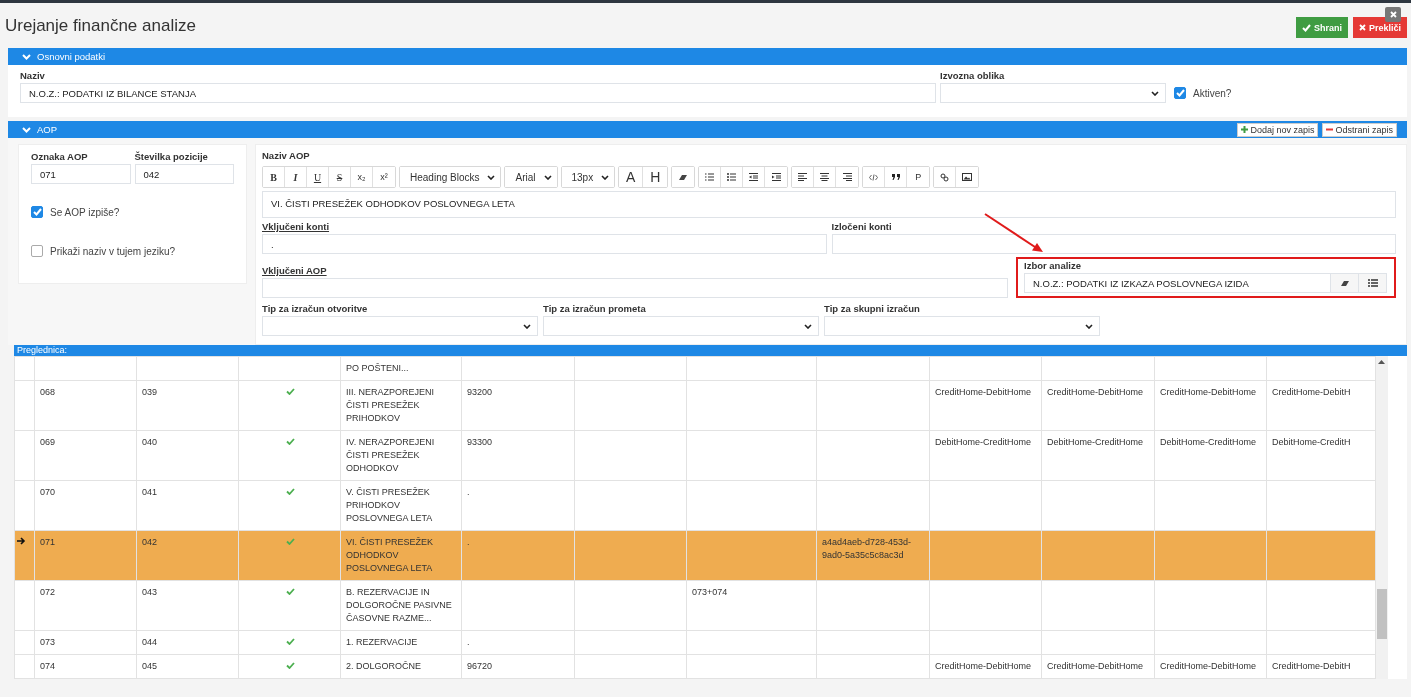 This screenshot has width=1411, height=697. What do you see at coordinates (187, 505) in the screenshot?
I see `table-cell: 041` at bounding box center [187, 505].